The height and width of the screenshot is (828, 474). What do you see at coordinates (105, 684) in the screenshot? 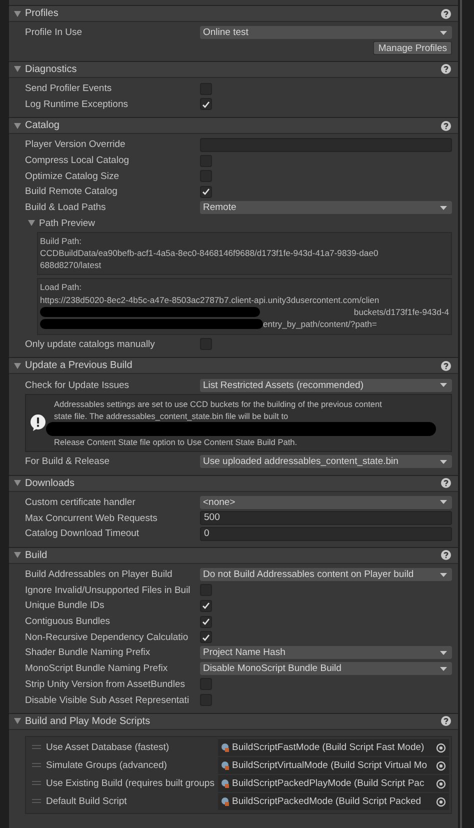
I see `field-label: Strip Unity Version from AssetBundles` at bounding box center [105, 684].